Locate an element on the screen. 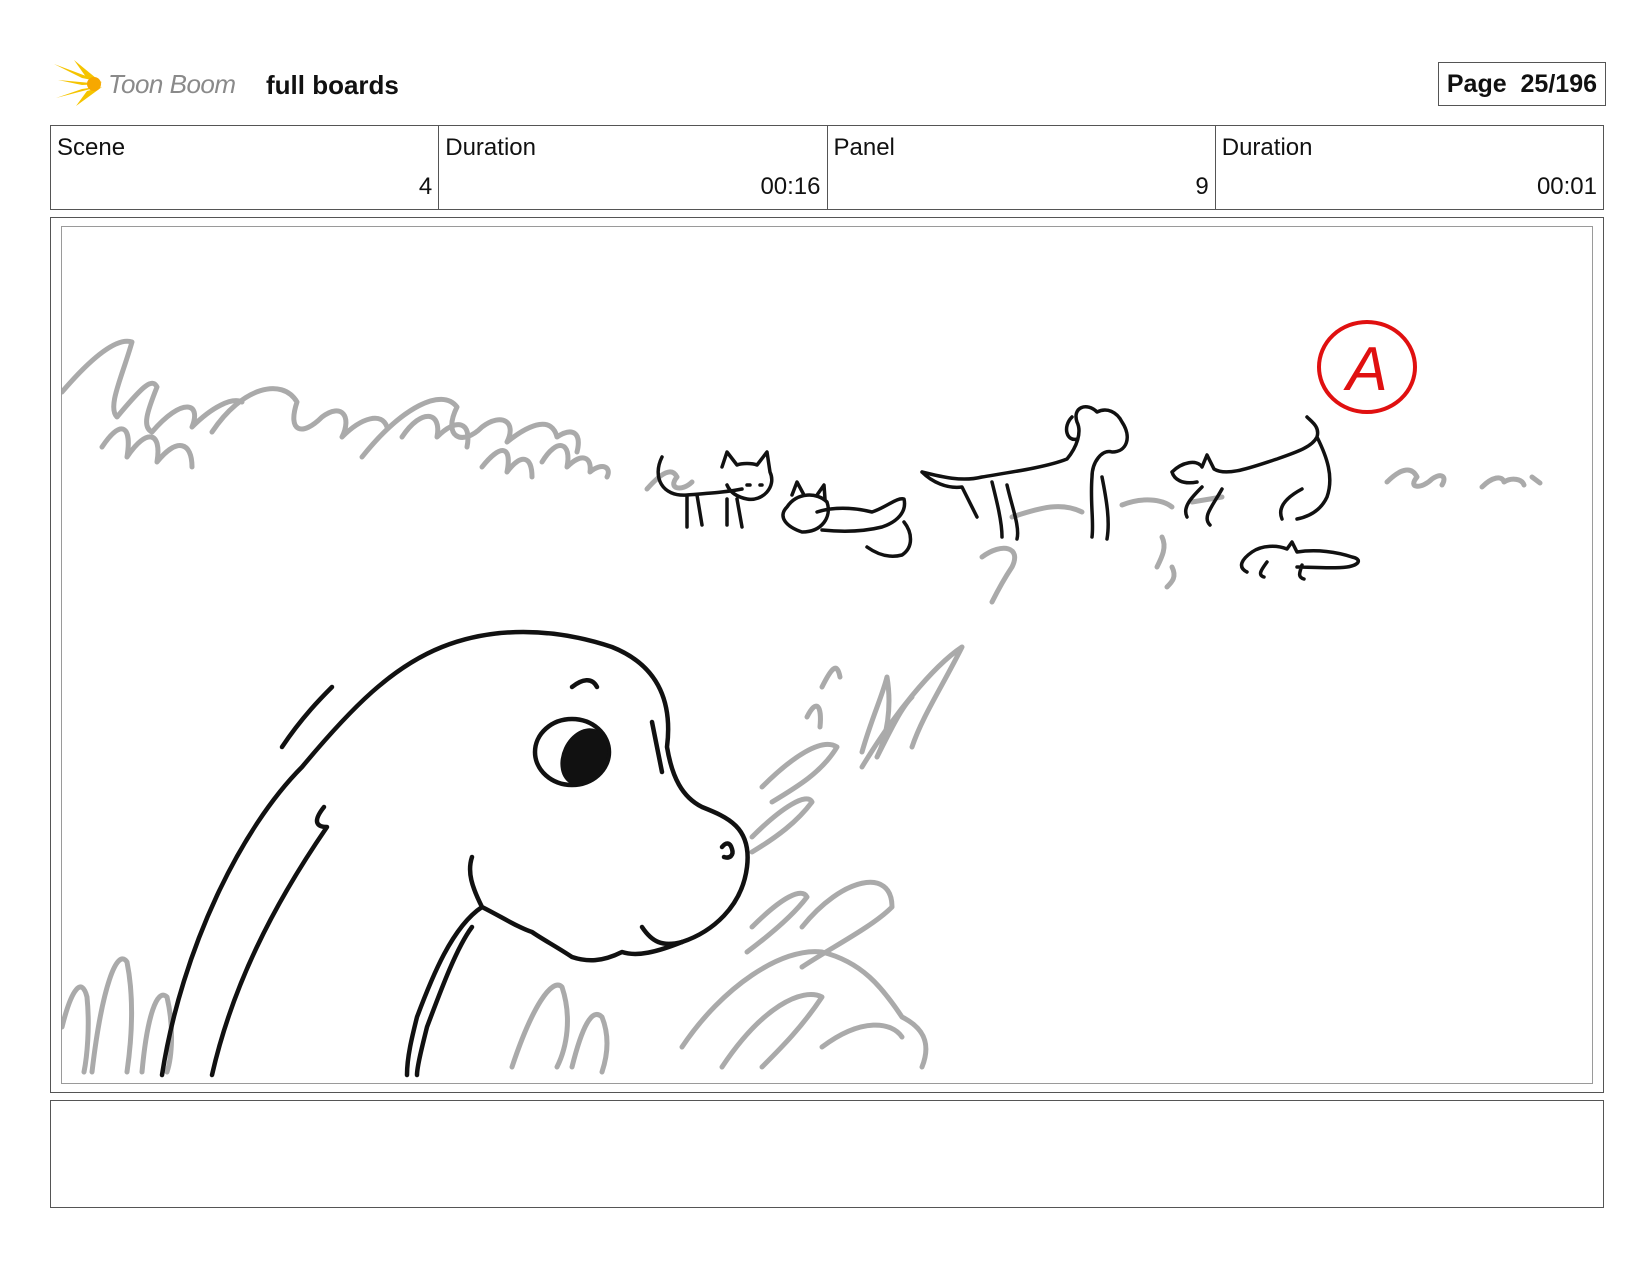  starburst-icon is located at coordinates (78, 83).